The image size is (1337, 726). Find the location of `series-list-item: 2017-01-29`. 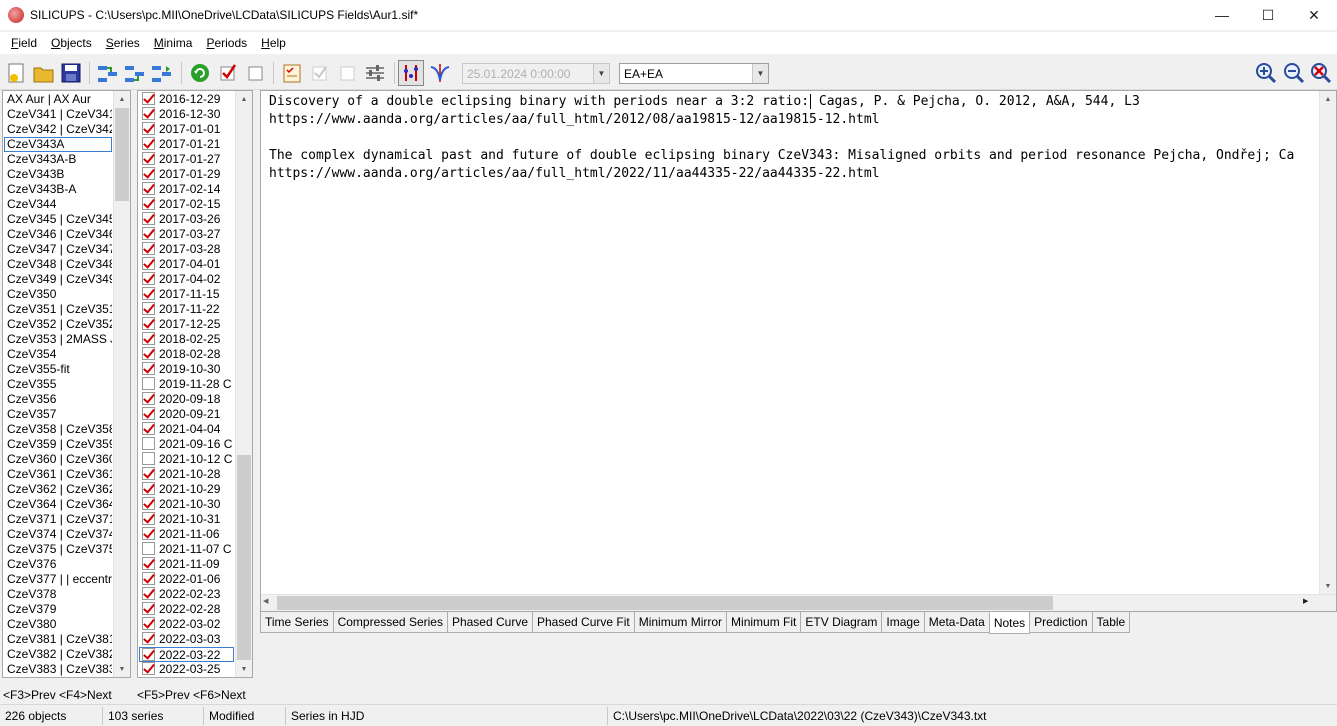

series-list-item: 2017-01-29 is located at coordinates (186, 174).